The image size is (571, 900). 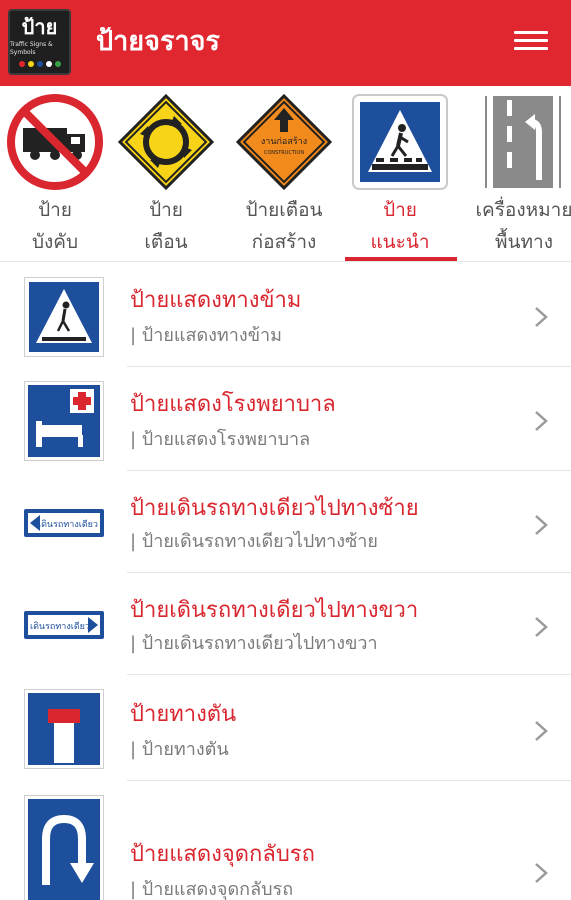 I want to click on construction-sign-subtext: CONSTRUCTION, so click(x=284, y=153).